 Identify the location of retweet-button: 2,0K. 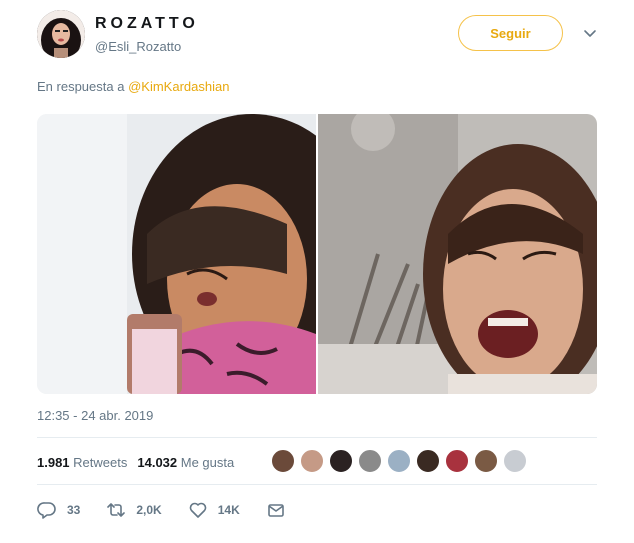
(134, 510).